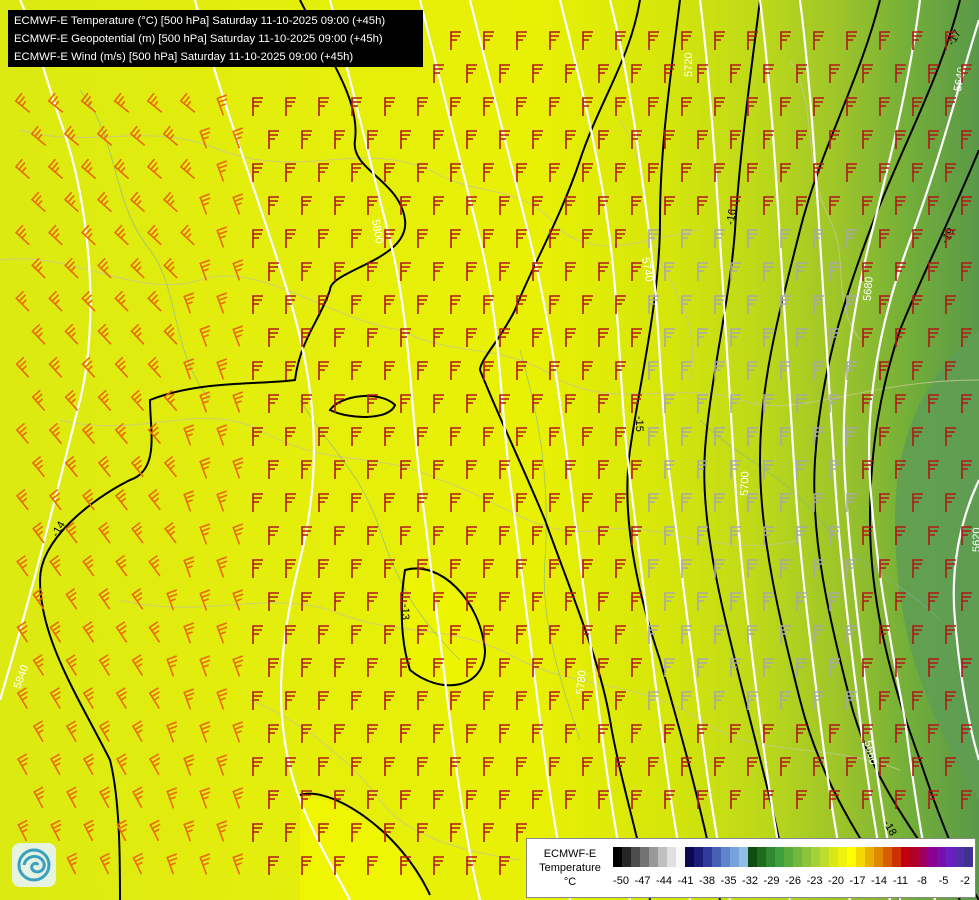  Describe the element at coordinates (728, 881) in the screenshot. I see `legend-tick-label: -35` at that location.